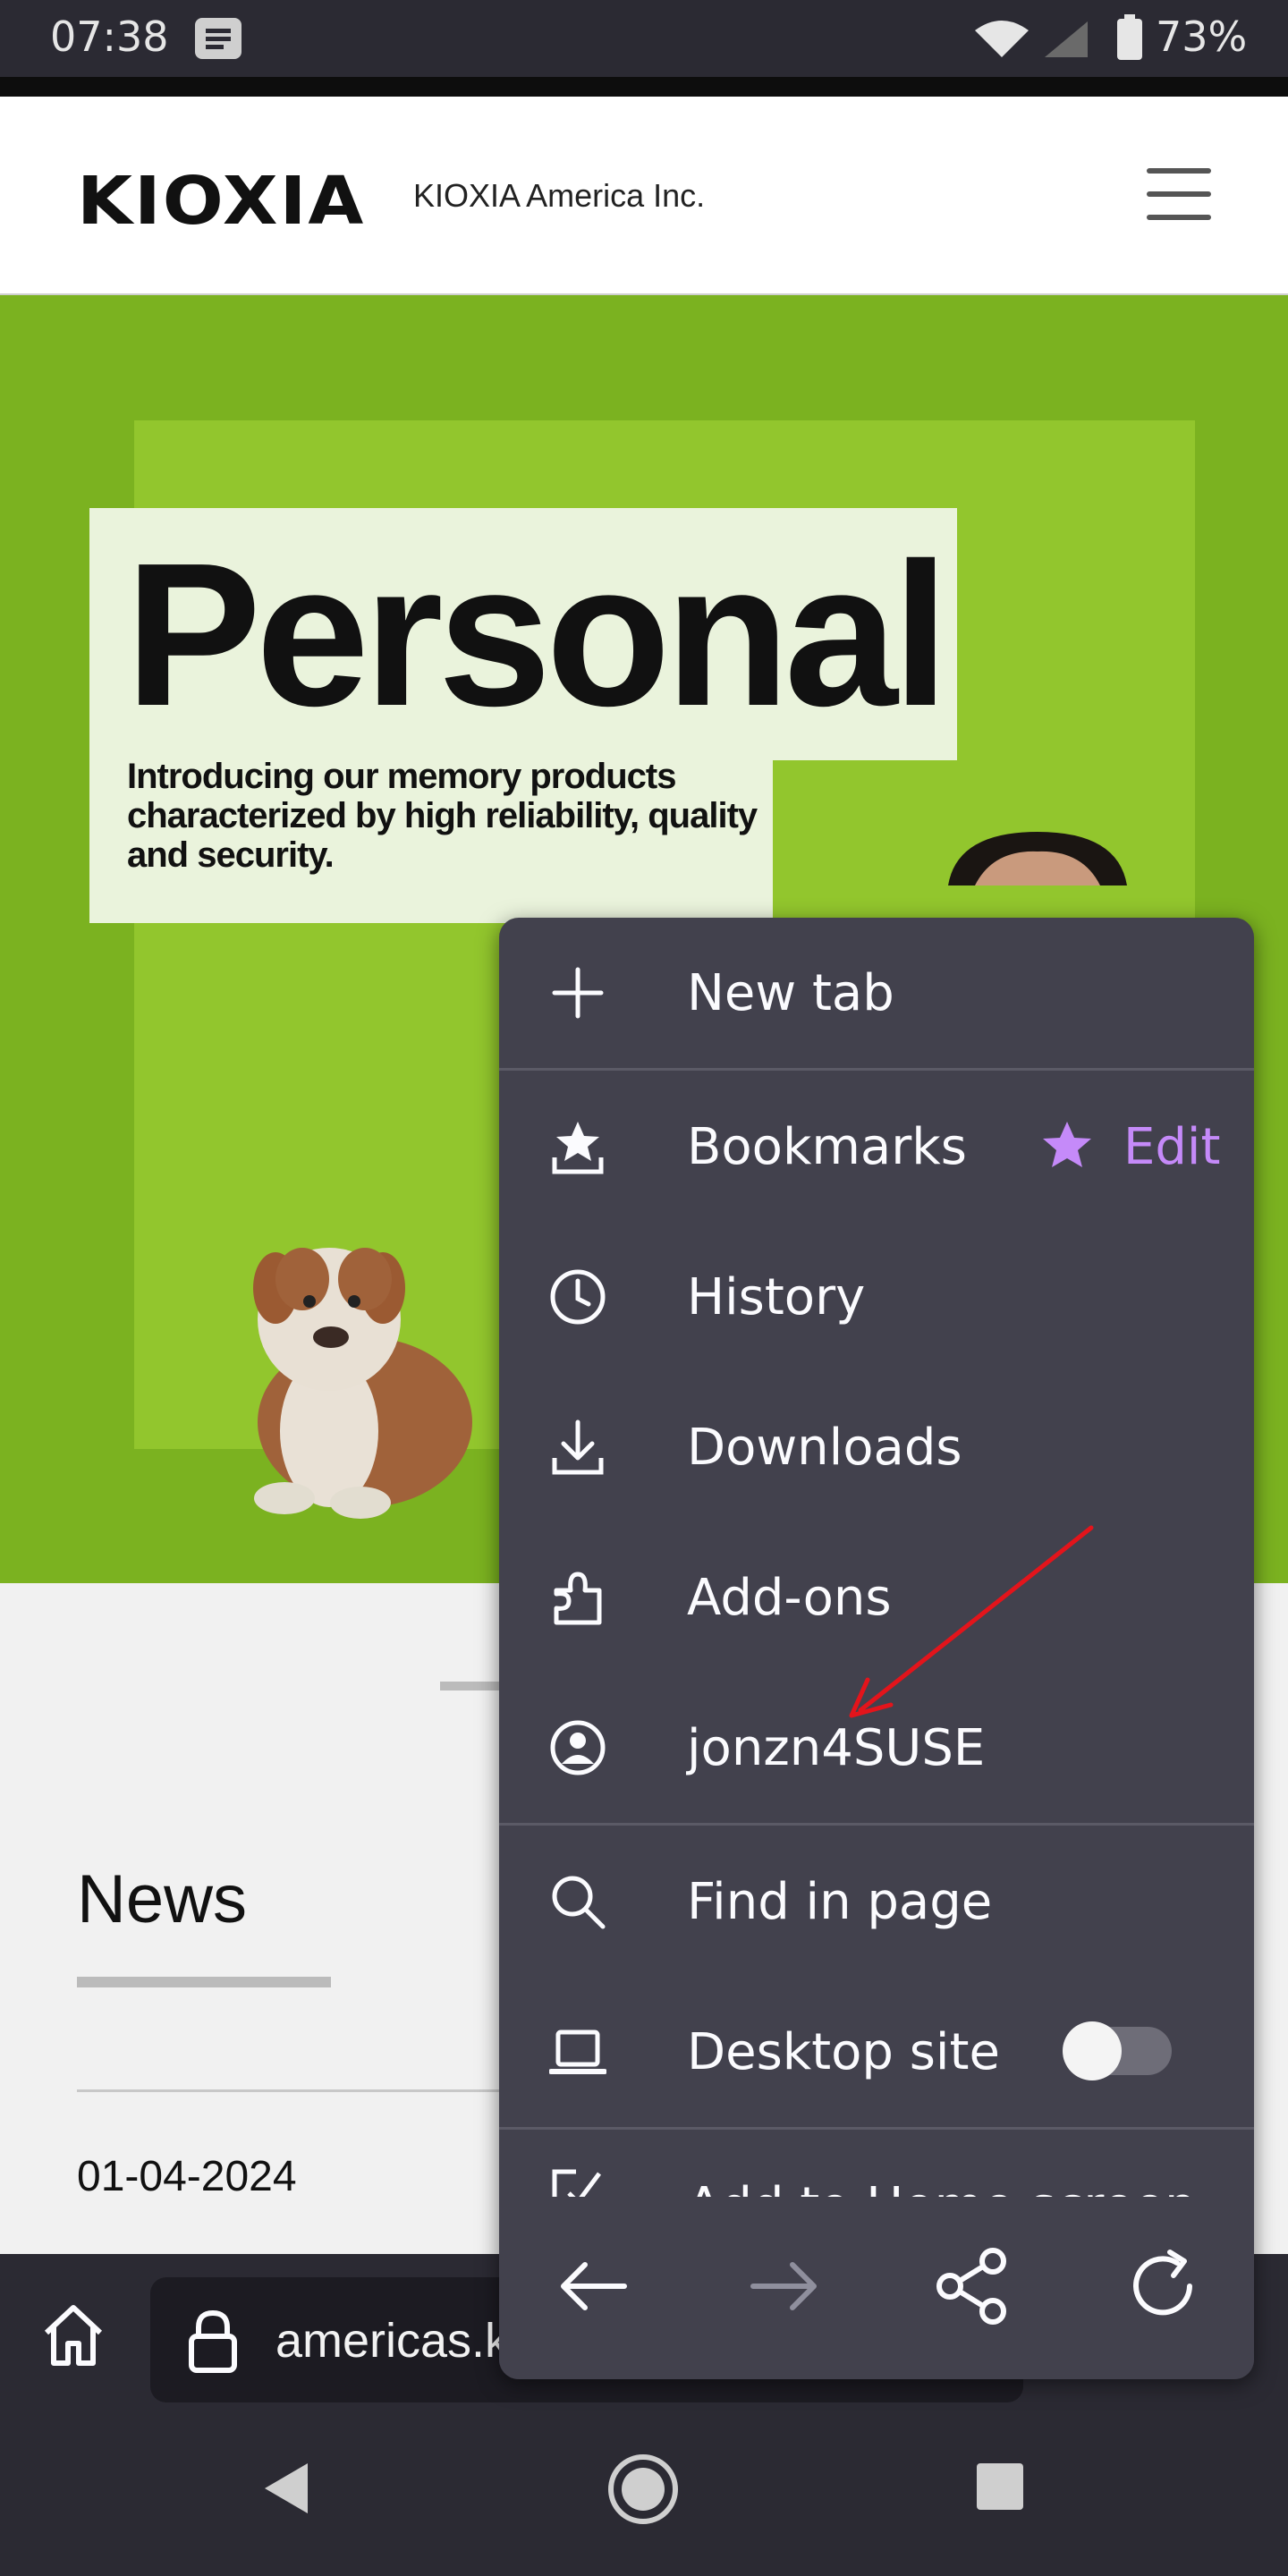 The width and height of the screenshot is (1288, 2576). I want to click on forward-arrow-icon, so click(783, 2286).